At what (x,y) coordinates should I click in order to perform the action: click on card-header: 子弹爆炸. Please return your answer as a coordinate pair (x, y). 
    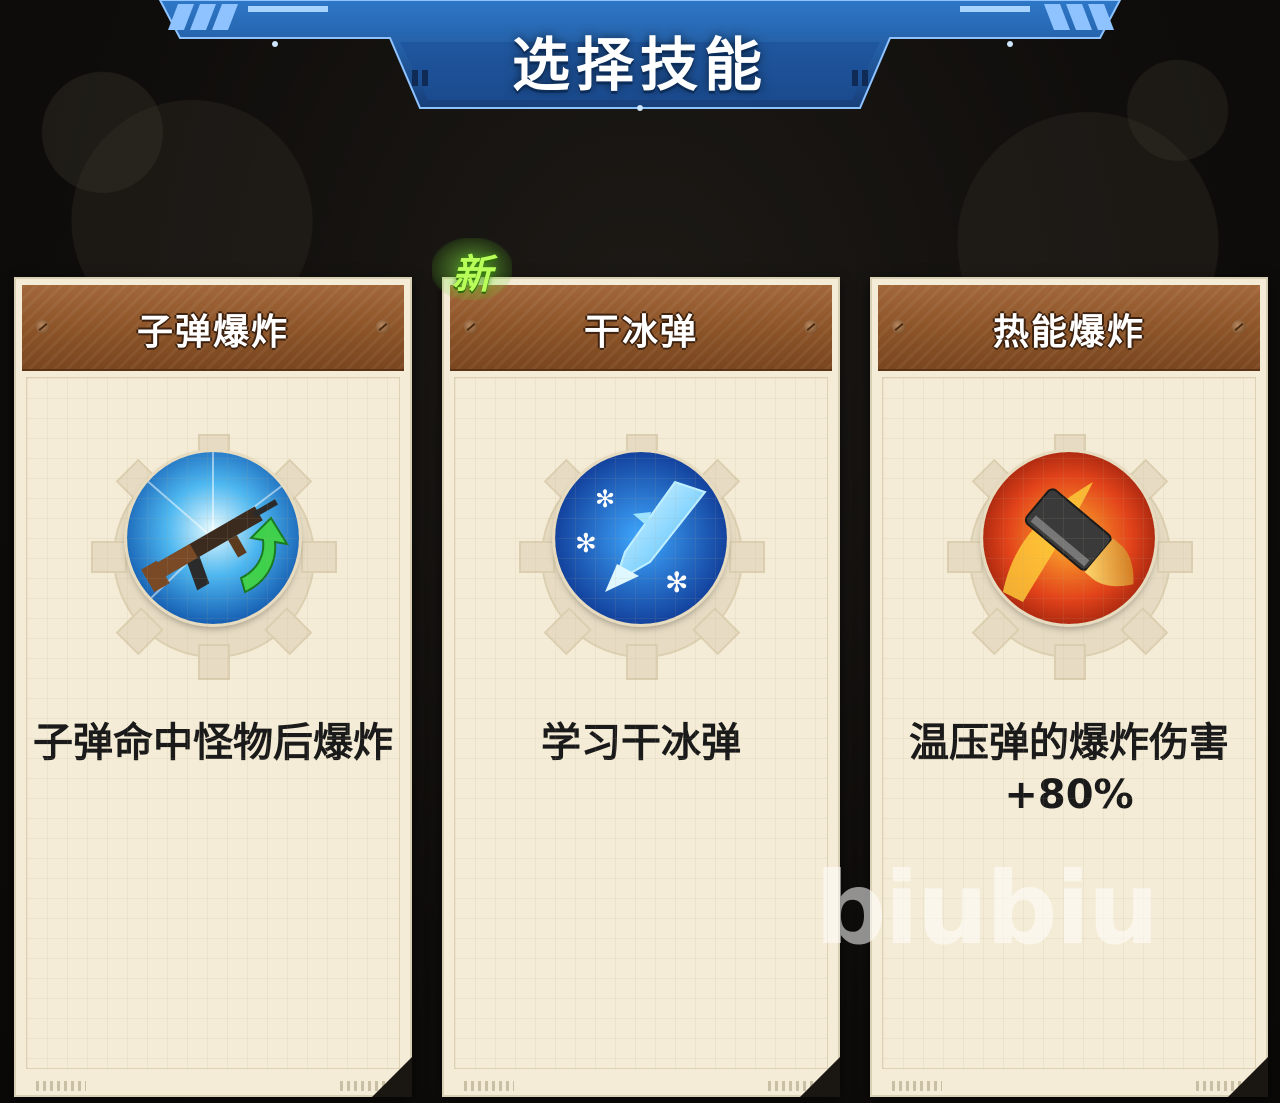
    Looking at the image, I should click on (213, 327).